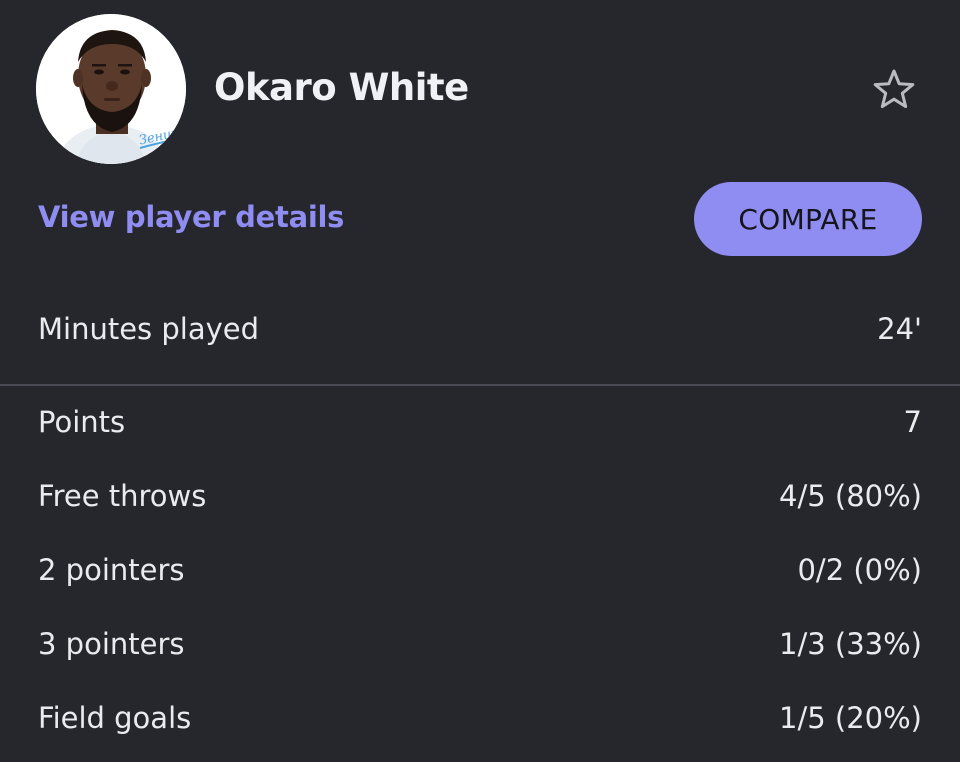  I want to click on stat-row-free-throws: Free throws 4/5 (80%), so click(480, 497).